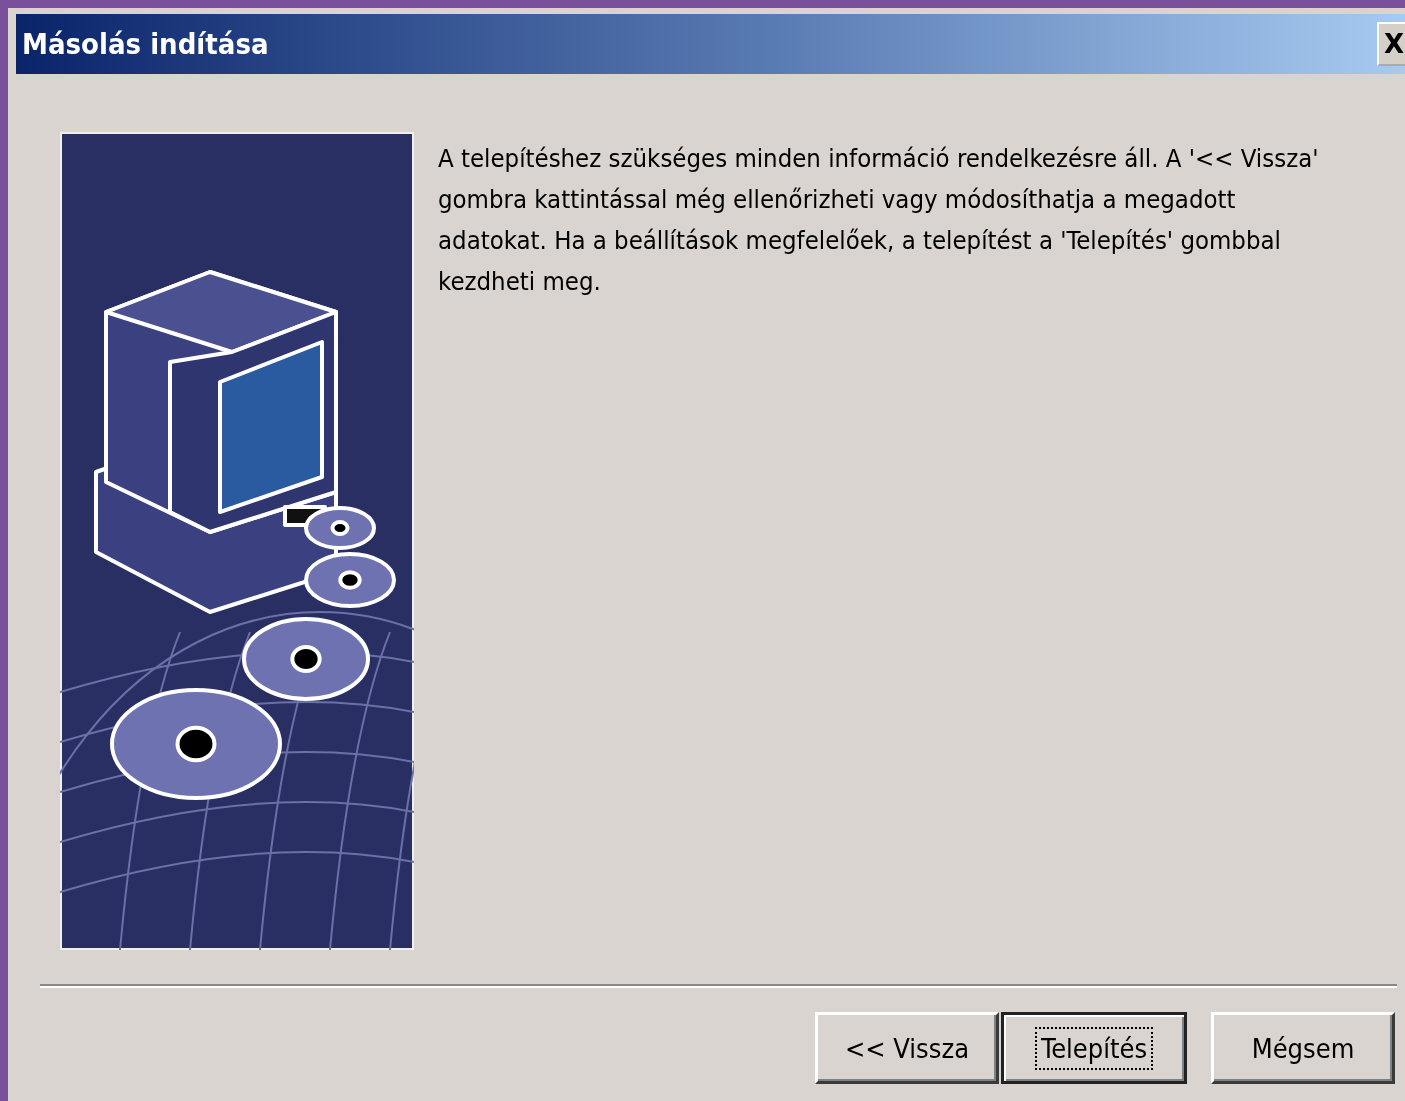 This screenshot has width=1405, height=1101. I want to click on dialog-button: Telepítés, so click(1094, 1048).